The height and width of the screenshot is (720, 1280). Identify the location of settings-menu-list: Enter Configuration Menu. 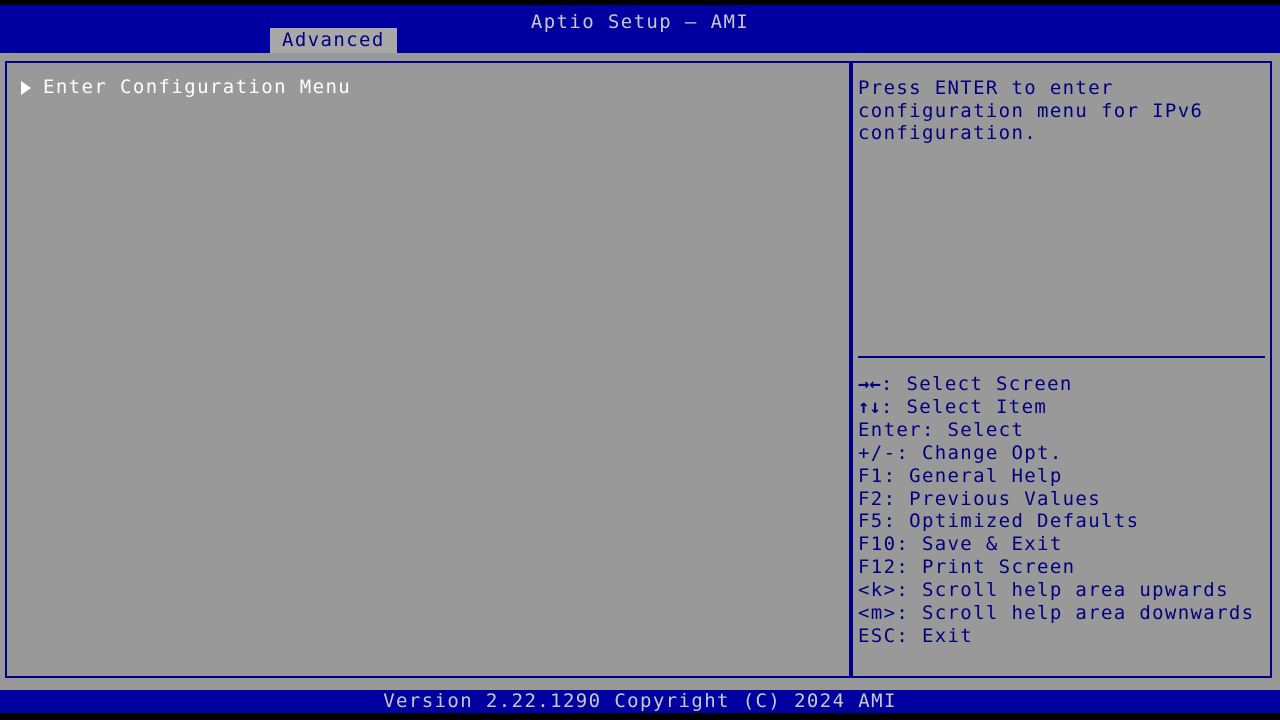
(429, 87).